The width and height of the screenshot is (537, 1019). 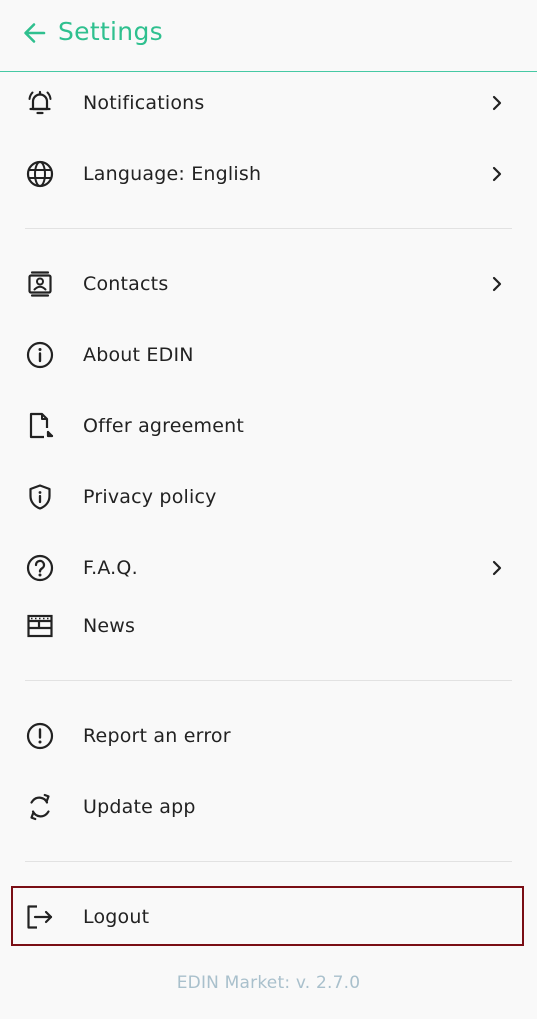 What do you see at coordinates (268, 174) in the screenshot?
I see `menu-item-language: Language: English` at bounding box center [268, 174].